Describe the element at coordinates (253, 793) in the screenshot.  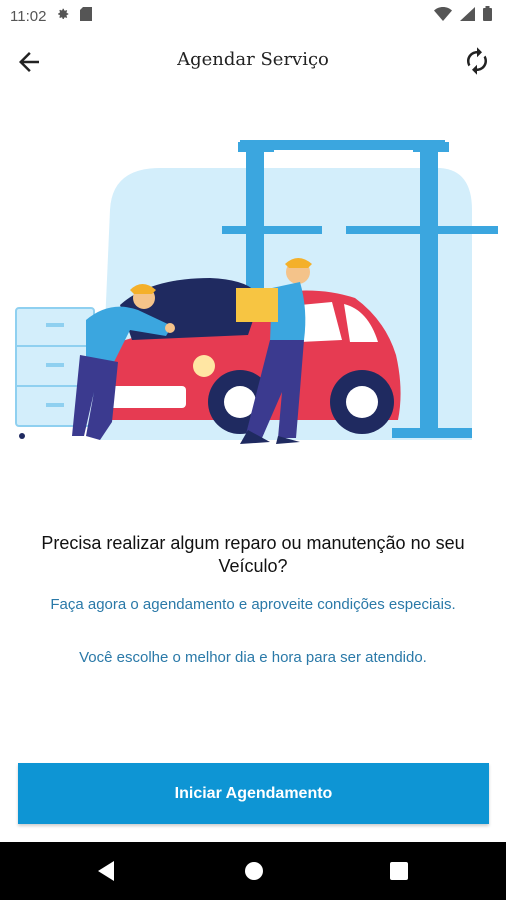
I see `start-scheduling-button: Iniciar Agendamento` at that location.